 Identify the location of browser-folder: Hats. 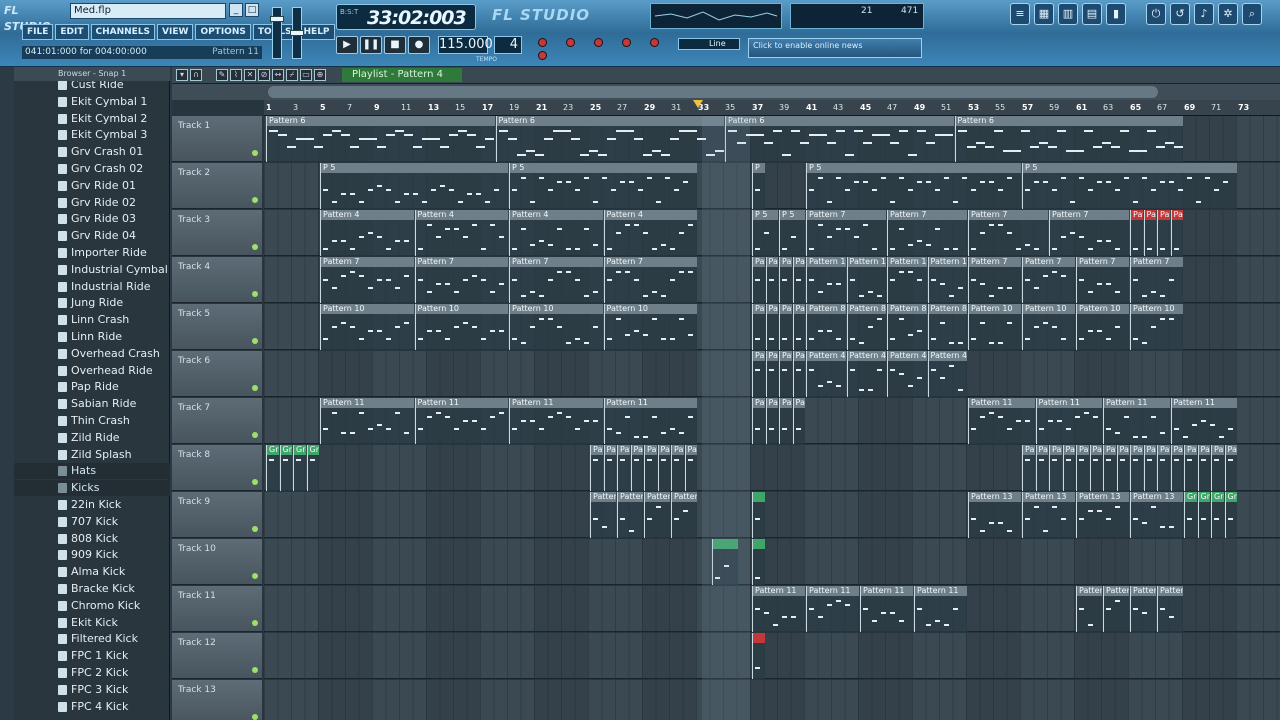
(92, 471).